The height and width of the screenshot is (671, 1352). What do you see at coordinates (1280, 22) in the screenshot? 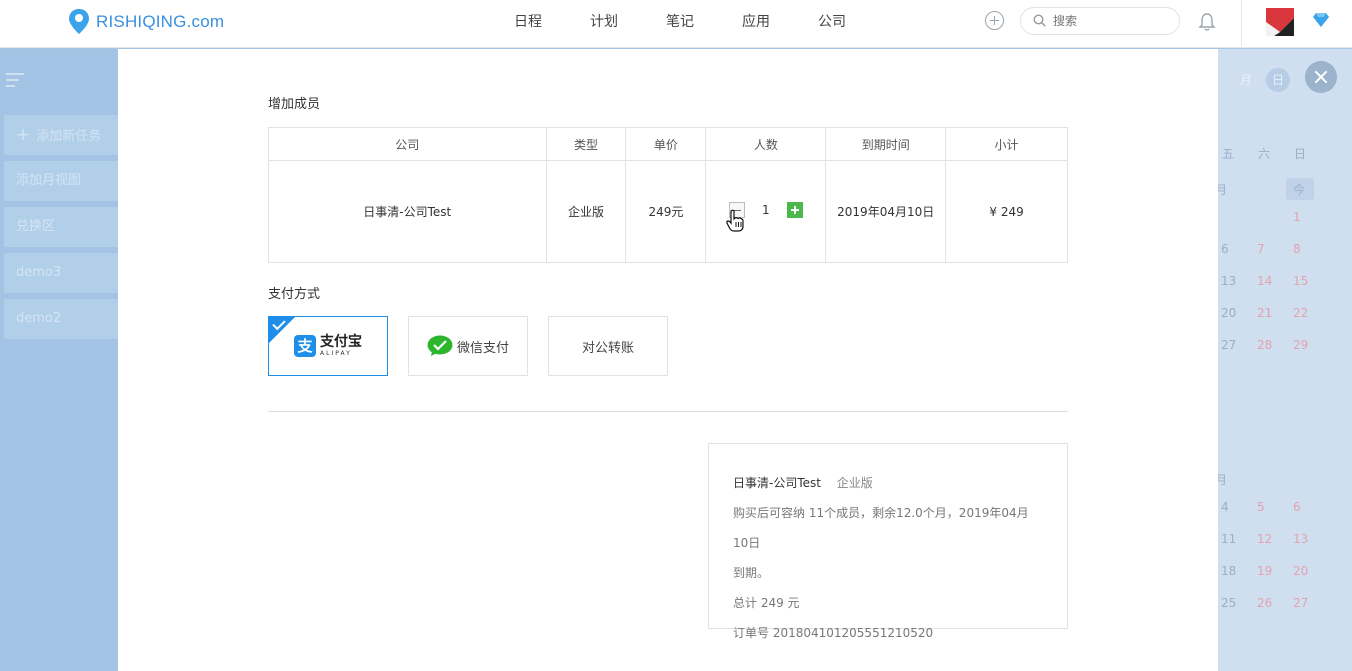
I see `avatar` at bounding box center [1280, 22].